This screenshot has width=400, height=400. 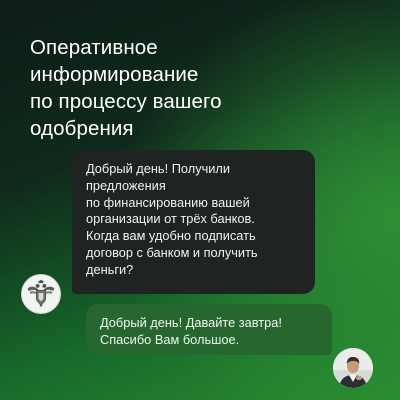 I want to click on message-line: деньги?, so click(x=110, y=269).